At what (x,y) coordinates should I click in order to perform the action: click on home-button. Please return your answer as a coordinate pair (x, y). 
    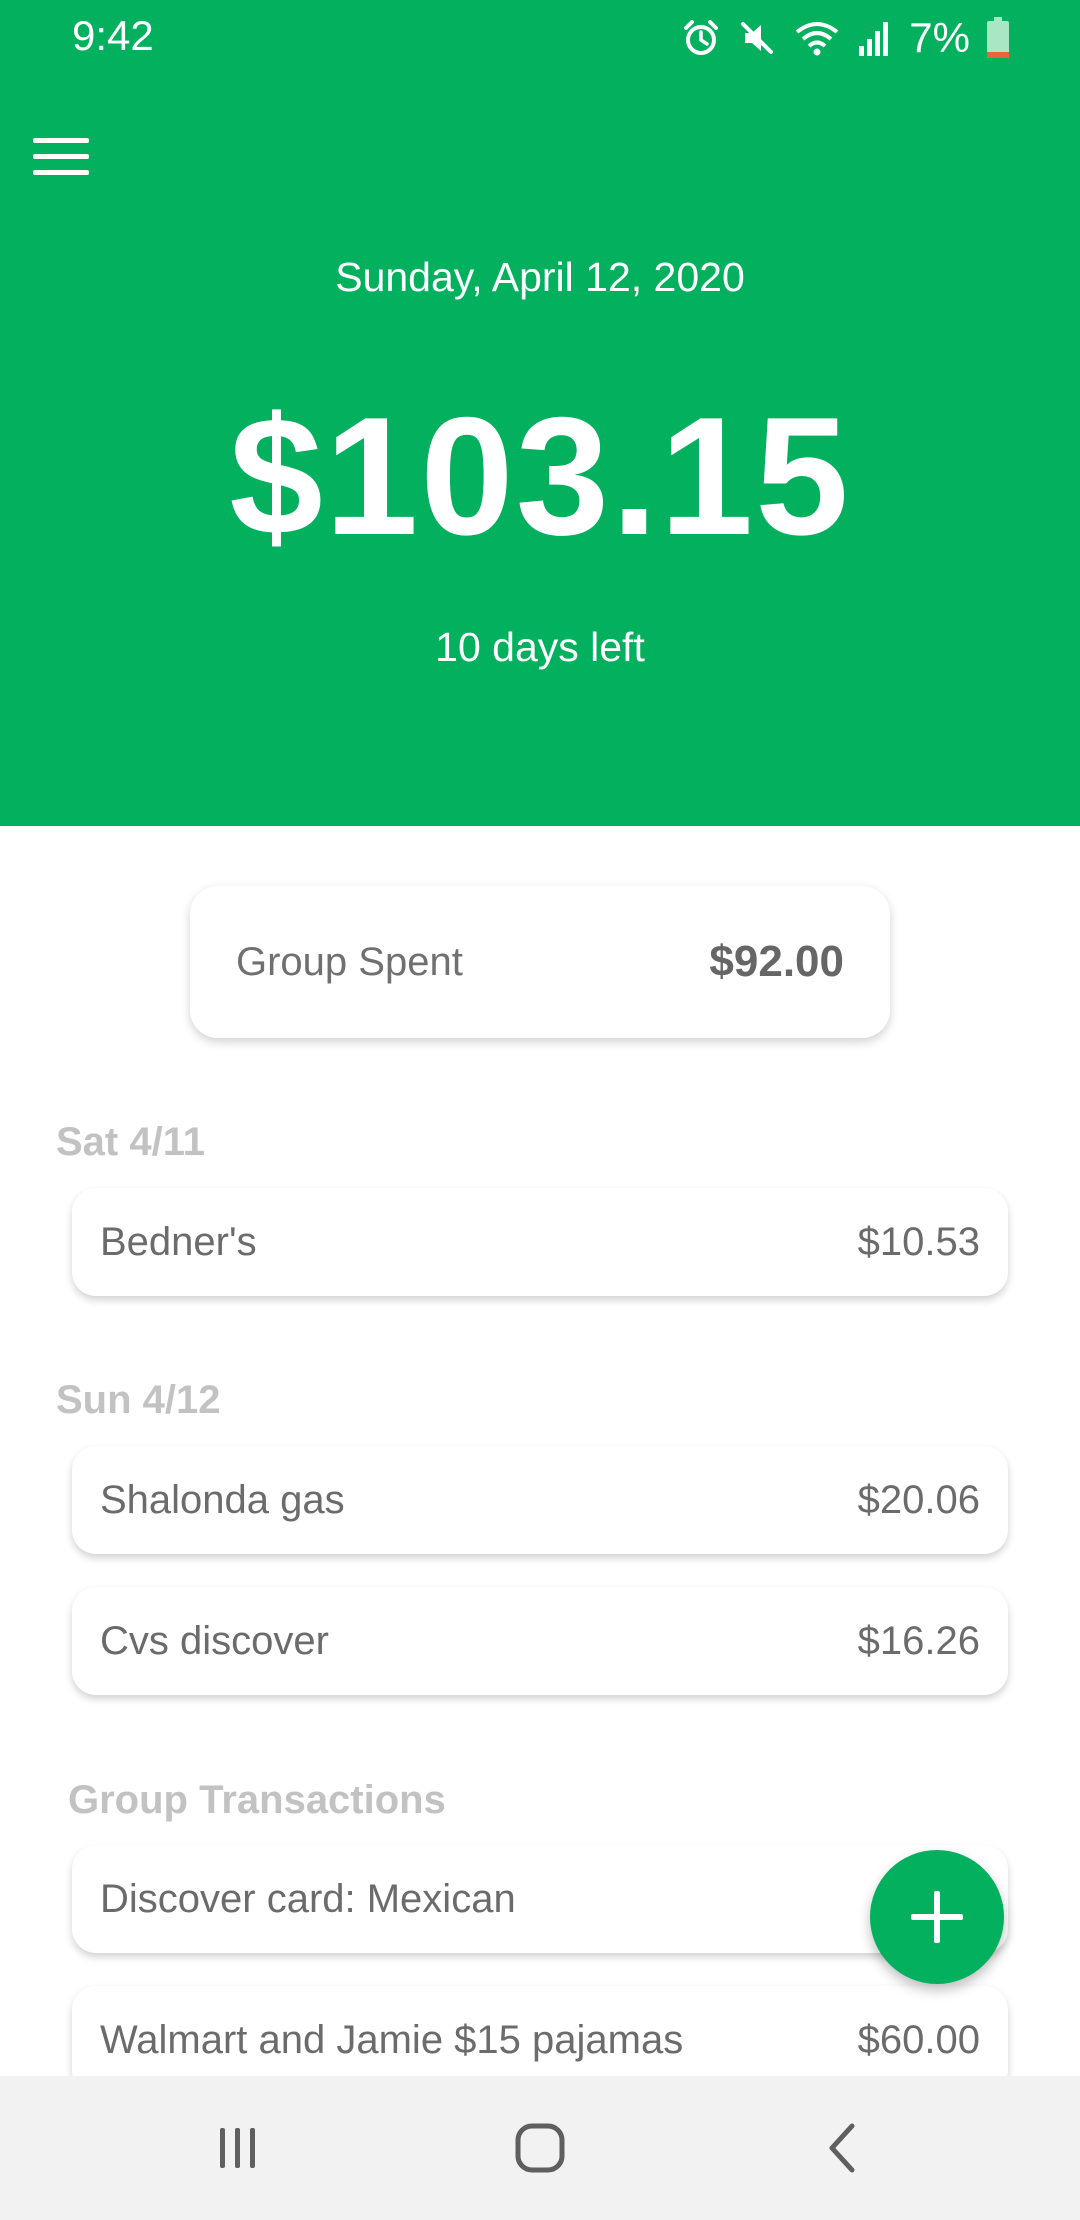
    Looking at the image, I should click on (540, 2148).